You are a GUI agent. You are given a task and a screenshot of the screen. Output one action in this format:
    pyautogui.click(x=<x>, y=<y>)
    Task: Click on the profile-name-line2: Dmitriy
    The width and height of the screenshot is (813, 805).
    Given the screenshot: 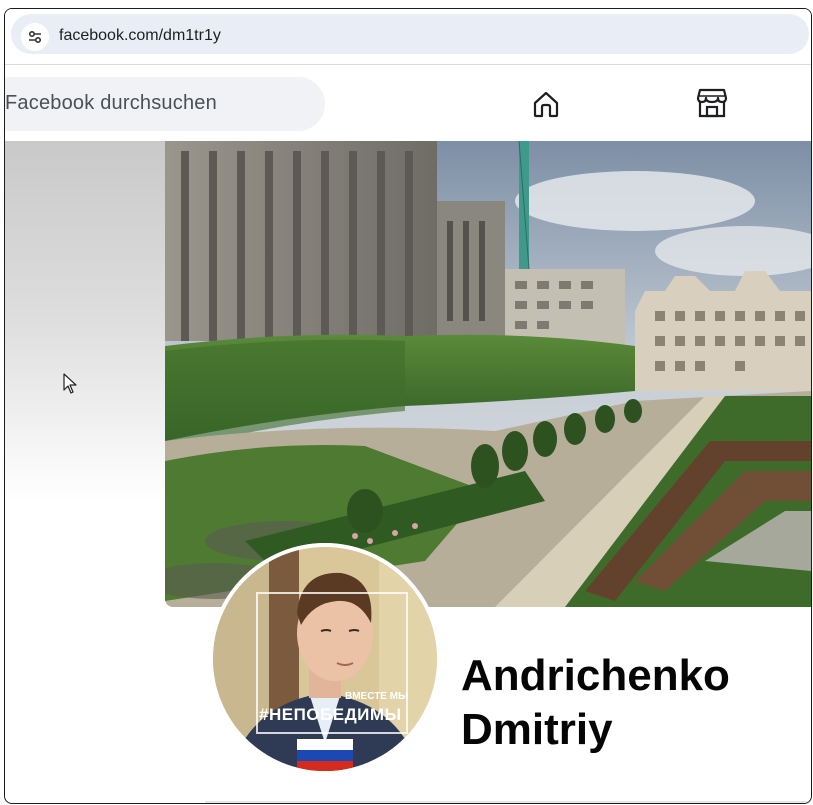 What is the action you would take?
    pyautogui.click(x=537, y=729)
    